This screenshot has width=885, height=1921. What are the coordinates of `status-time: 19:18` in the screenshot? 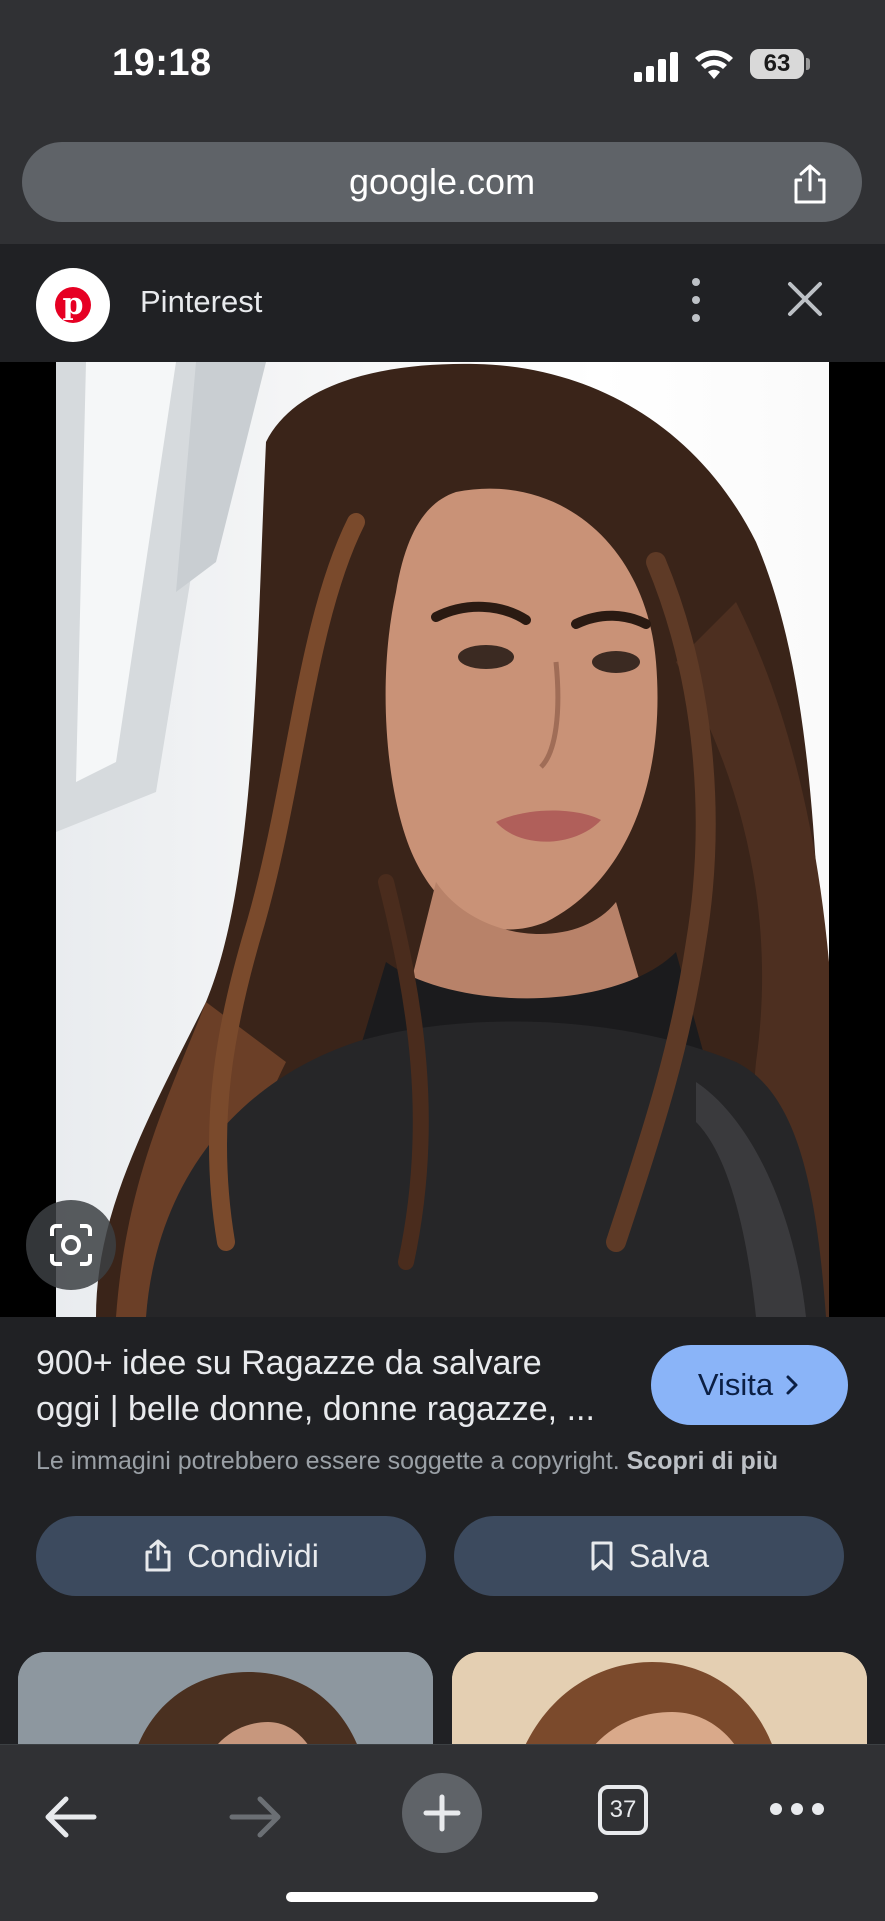 It's located at (162, 63).